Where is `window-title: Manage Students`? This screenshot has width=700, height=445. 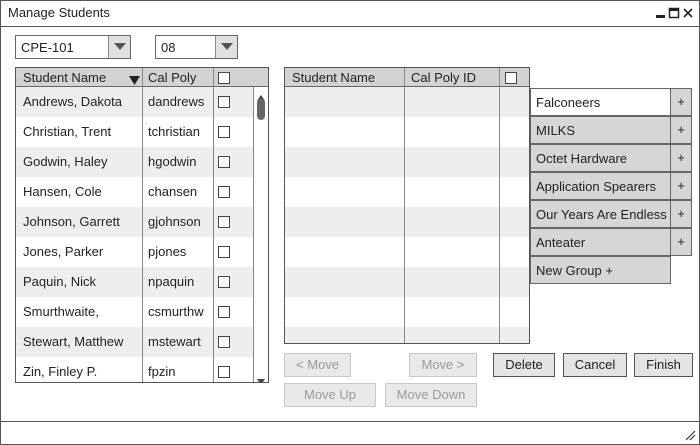
window-title: Manage Students is located at coordinates (59, 12).